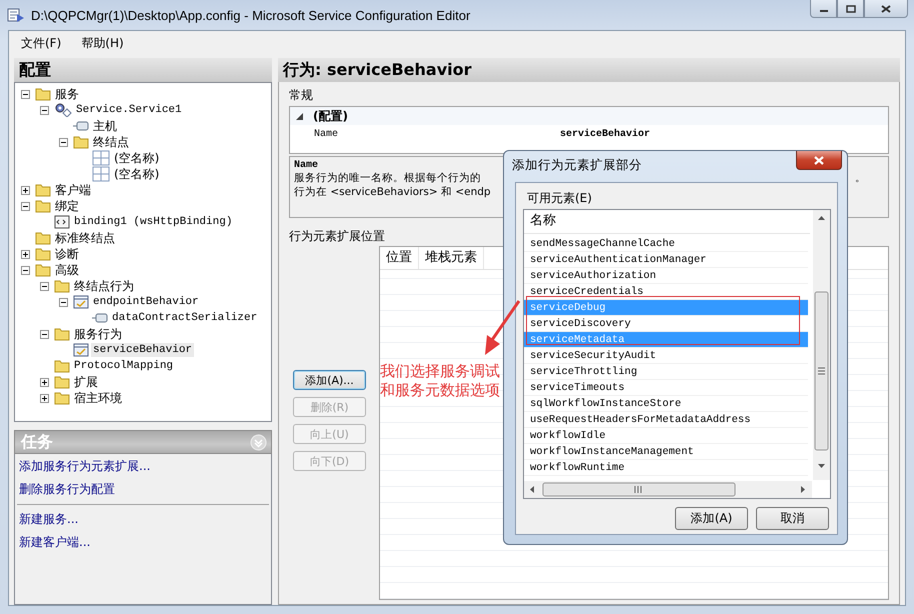  I want to click on annotation-arrow, so click(502, 328).